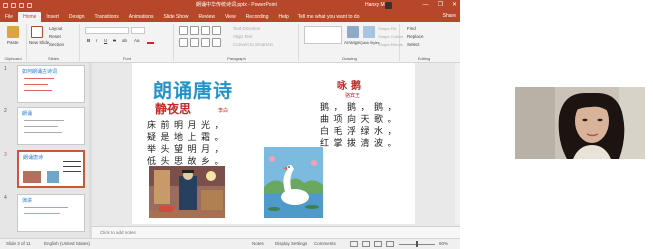 This screenshot has width=653, height=249. Describe the element at coordinates (39, 43) in the screenshot. I see `new-slide-button: New Slide` at that location.